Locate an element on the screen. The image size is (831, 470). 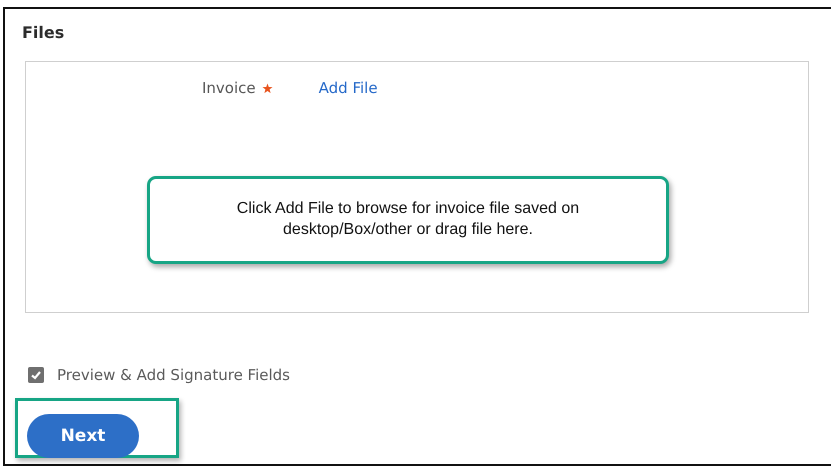
section-title: Files is located at coordinates (43, 32).